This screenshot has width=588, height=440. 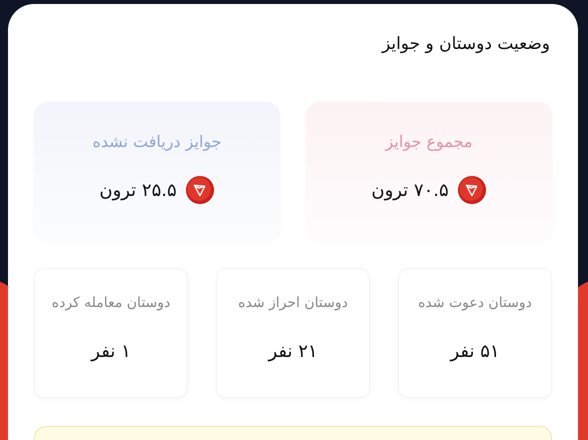 What do you see at coordinates (293, 351) in the screenshot?
I see `stat-value: ۲۱ نفر` at bounding box center [293, 351].